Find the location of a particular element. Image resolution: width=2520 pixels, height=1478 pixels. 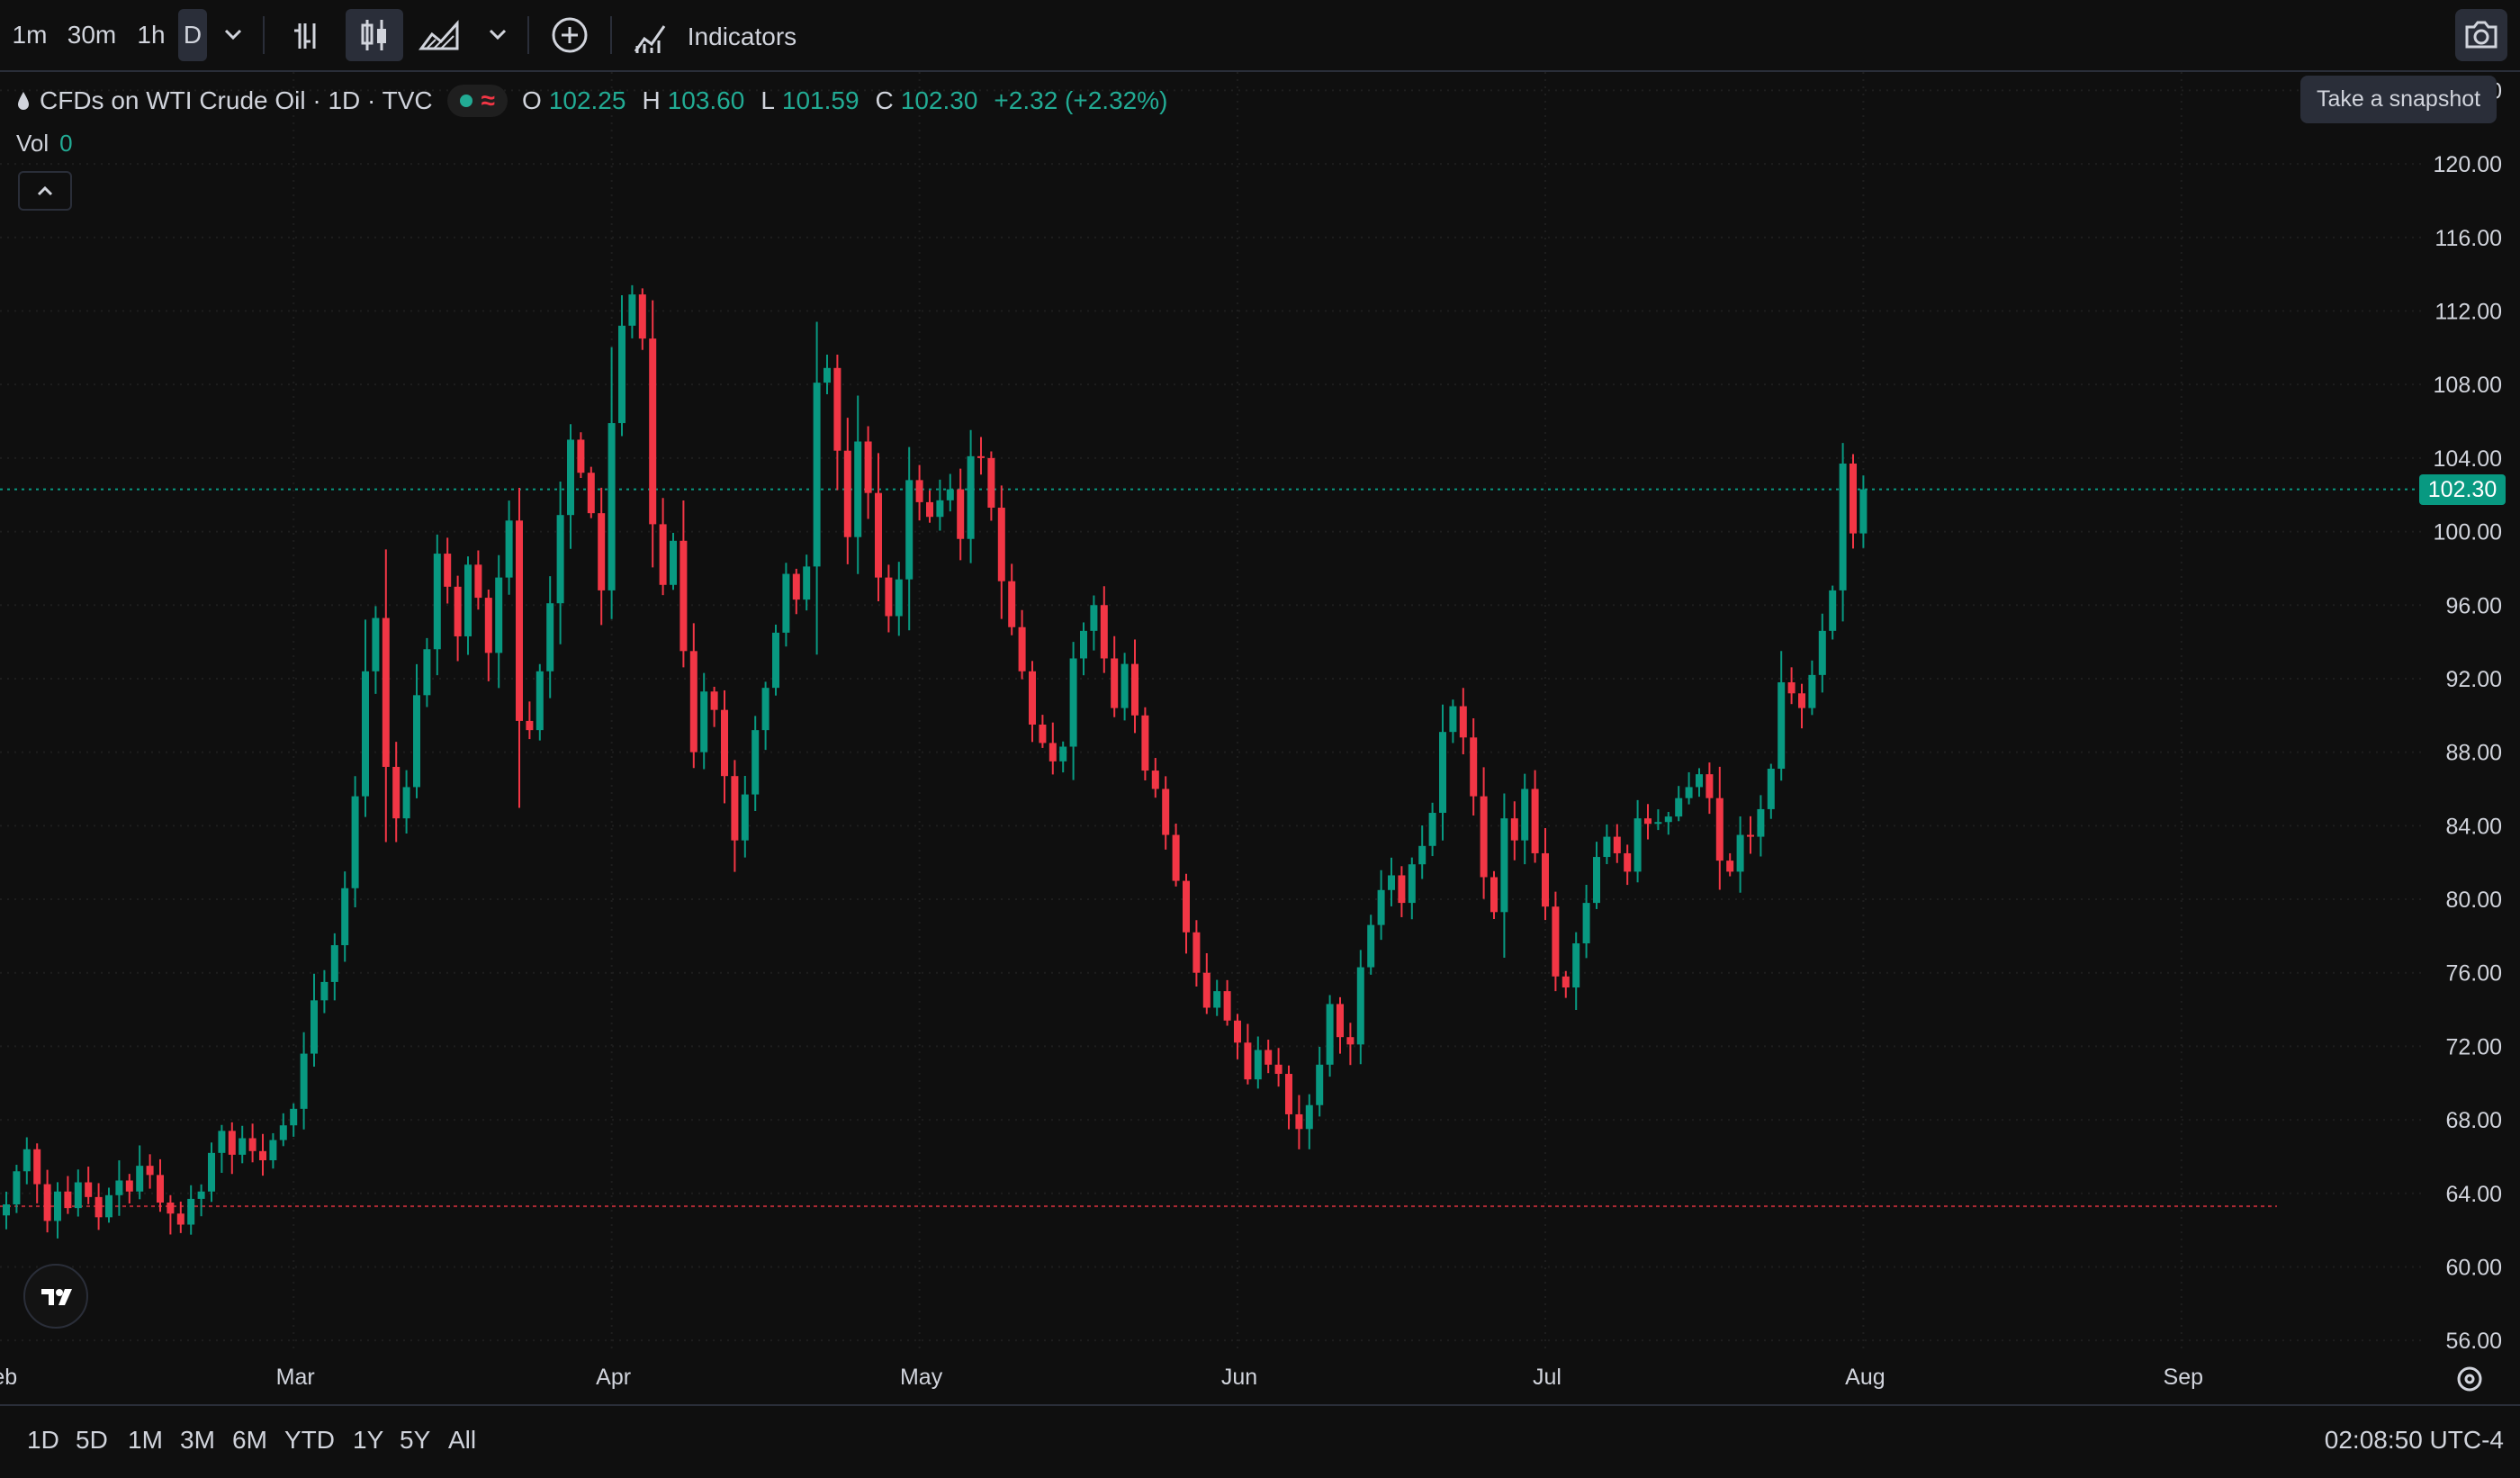

price-tick-label: 76.00 is located at coordinates (2473, 974).